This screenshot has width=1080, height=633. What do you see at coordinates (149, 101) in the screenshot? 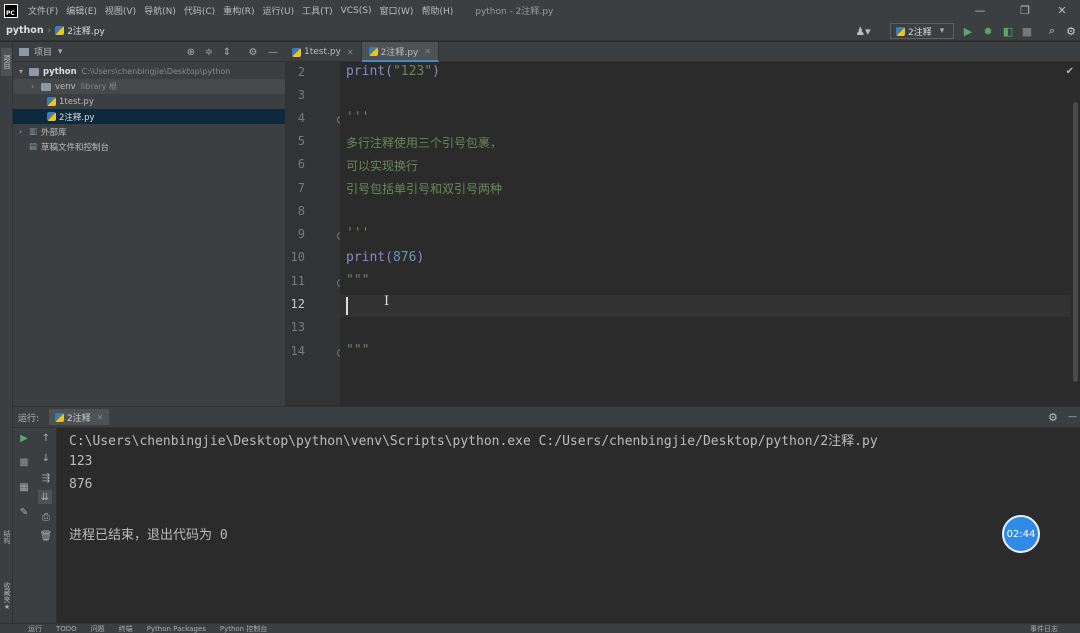
I see `tree-item-1test: 1test.py` at bounding box center [149, 101].